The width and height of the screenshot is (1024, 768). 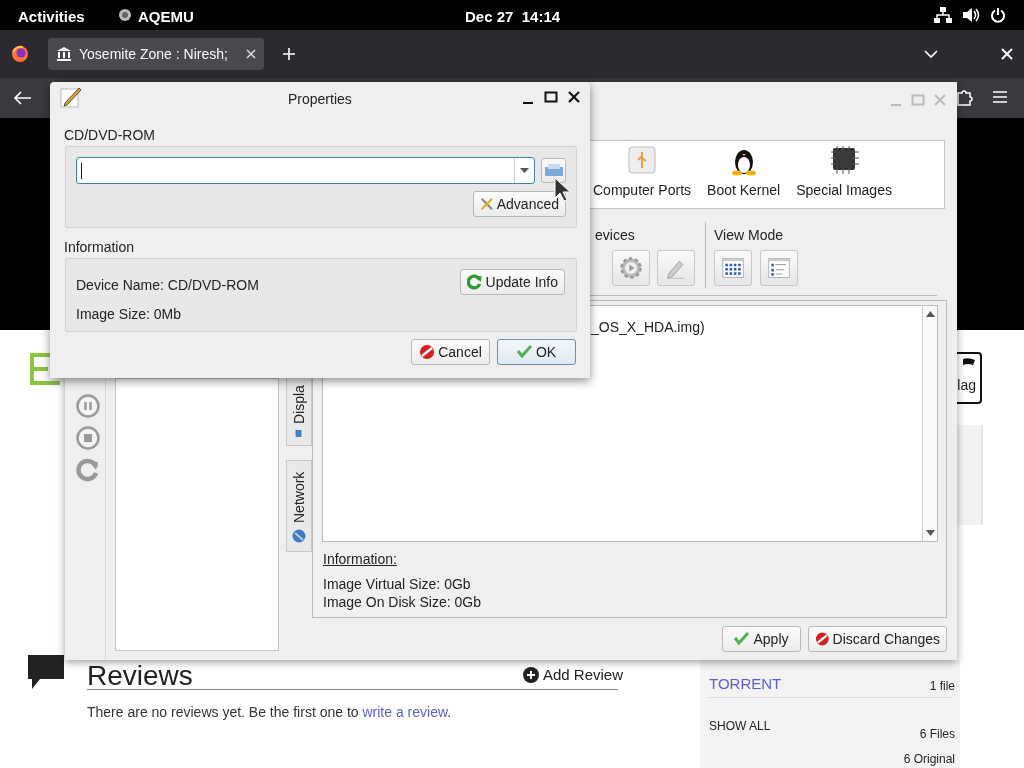 I want to click on file-count: 6 Original, so click(x=929, y=759).